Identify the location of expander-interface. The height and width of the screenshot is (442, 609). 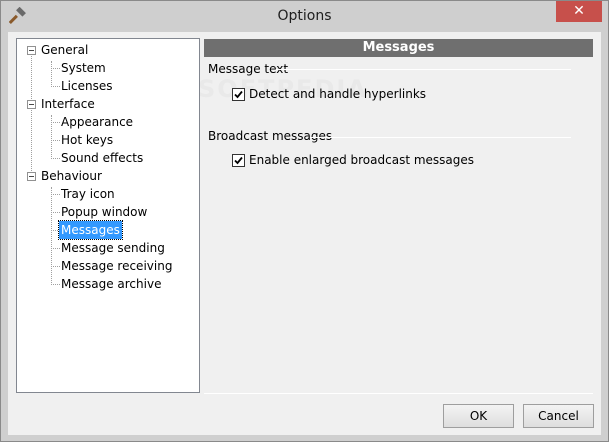
(31, 104).